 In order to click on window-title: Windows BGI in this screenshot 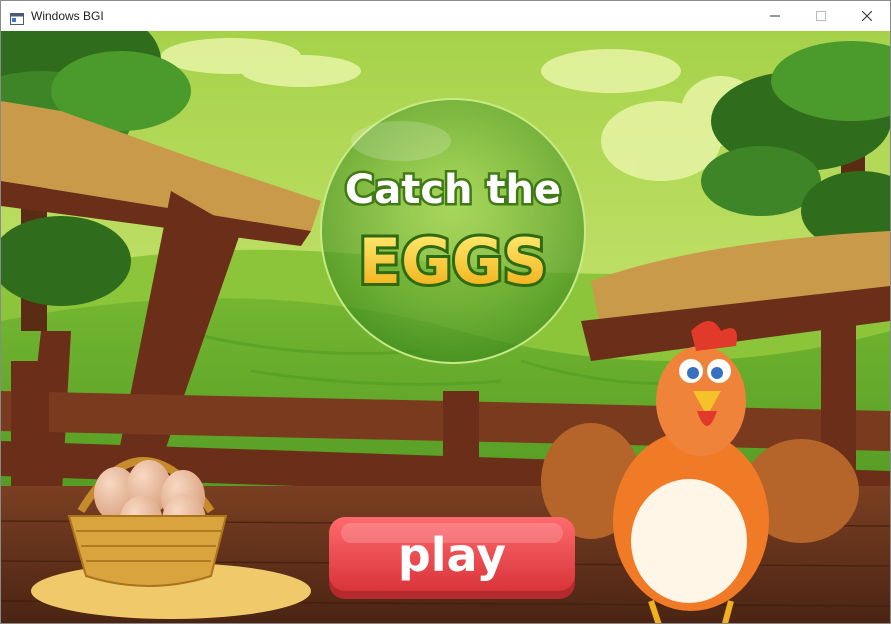, I will do `click(67, 16)`.